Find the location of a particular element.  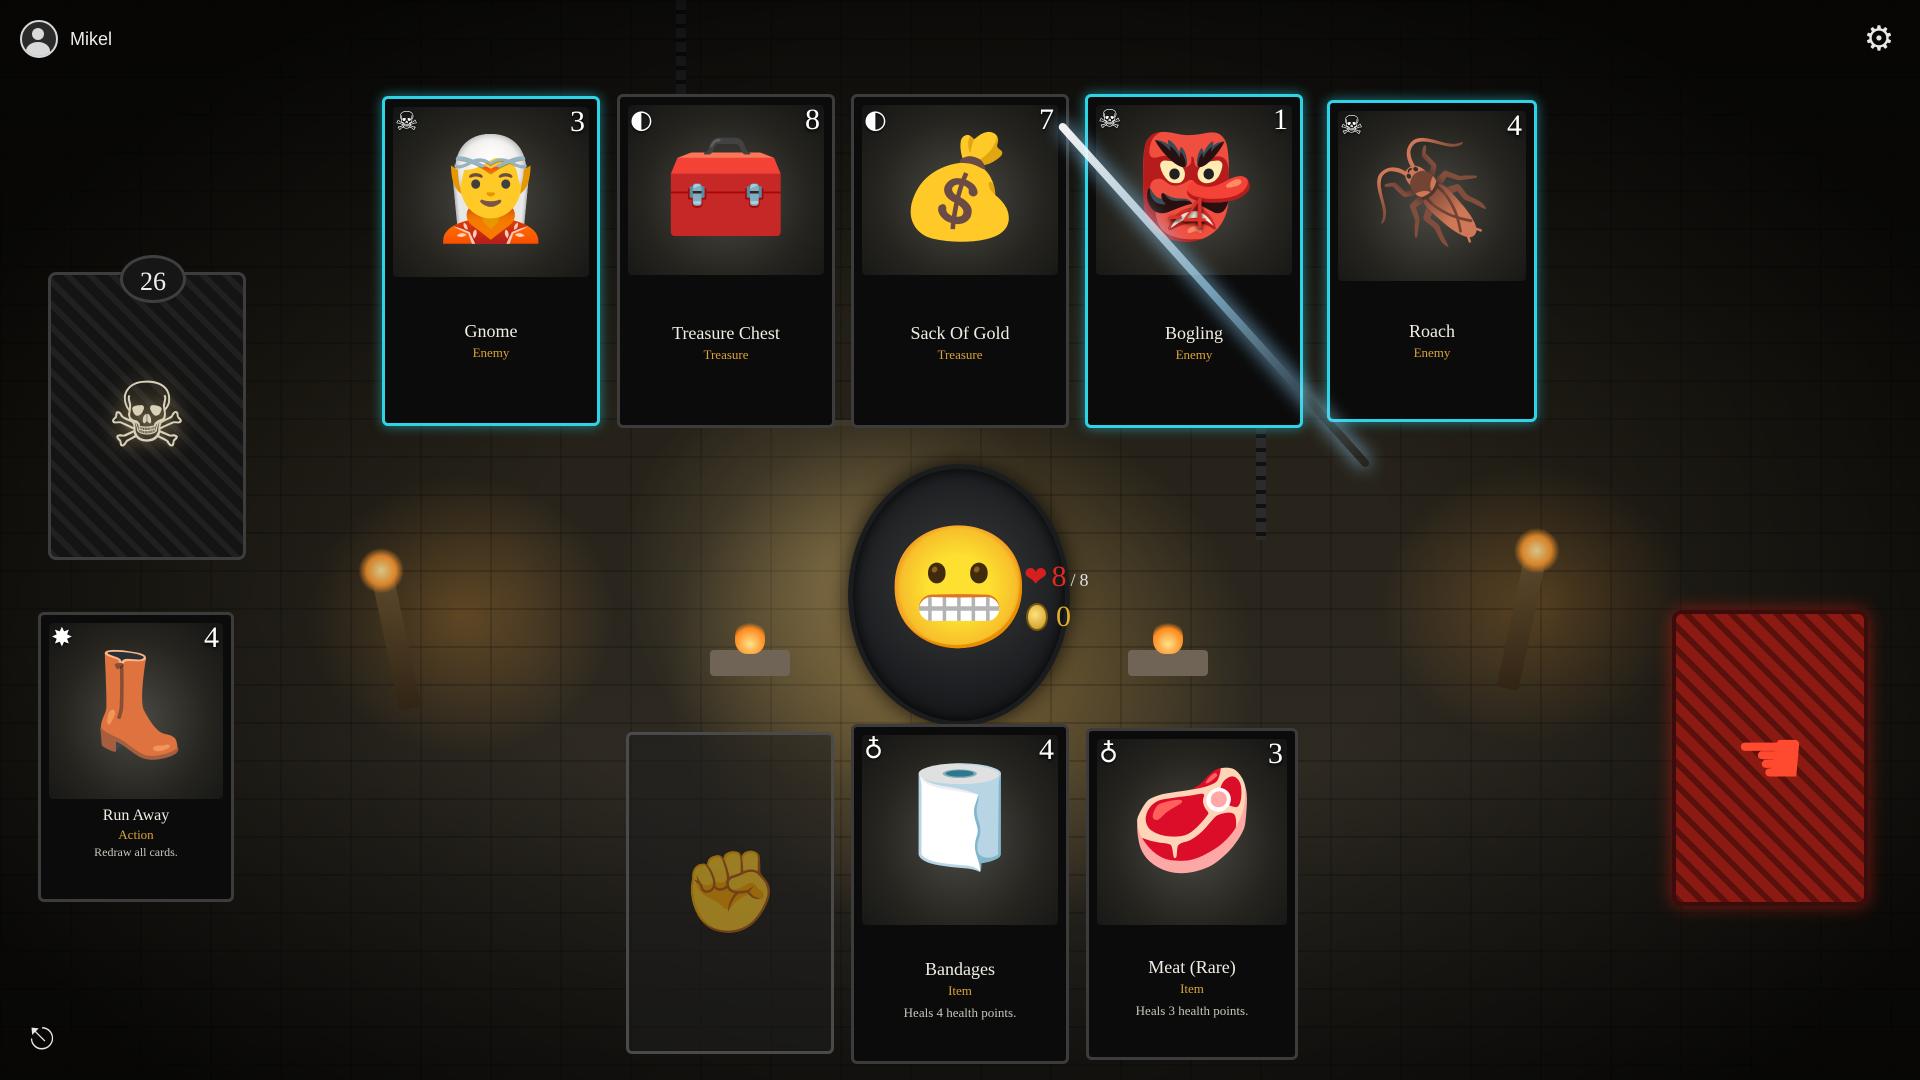

boot-art: 👢 is located at coordinates (136, 704).